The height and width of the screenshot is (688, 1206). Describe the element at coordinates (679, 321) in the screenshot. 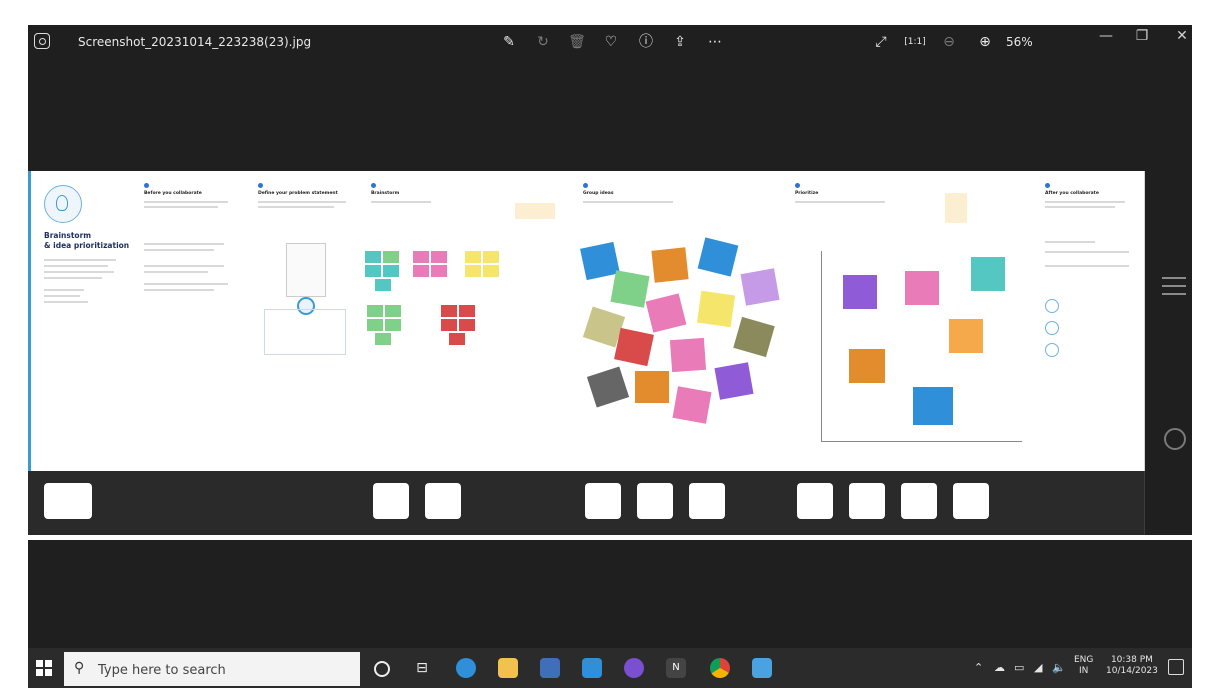

I see `panel-group-ideas: Group ideas` at that location.